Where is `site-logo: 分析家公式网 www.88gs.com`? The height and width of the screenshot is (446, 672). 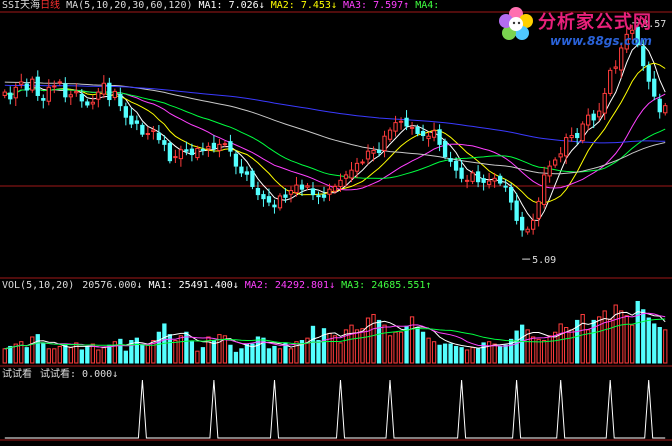 site-logo: 分析家公式网 www.88gs.com is located at coordinates (583, 30).